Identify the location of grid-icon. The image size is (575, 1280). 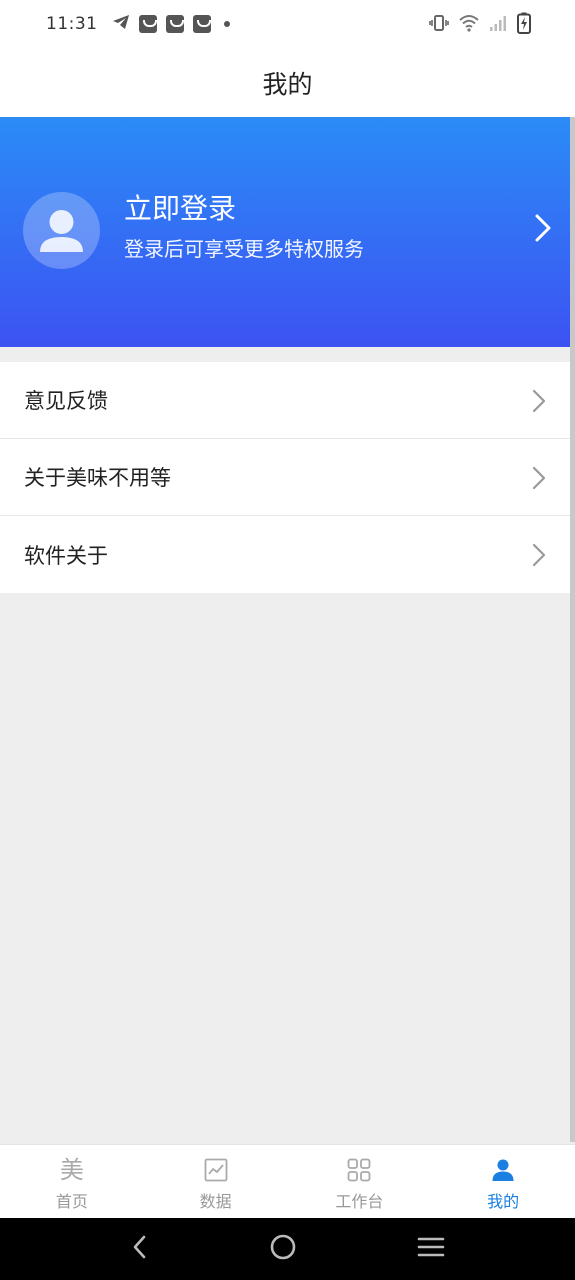
(359, 1170).